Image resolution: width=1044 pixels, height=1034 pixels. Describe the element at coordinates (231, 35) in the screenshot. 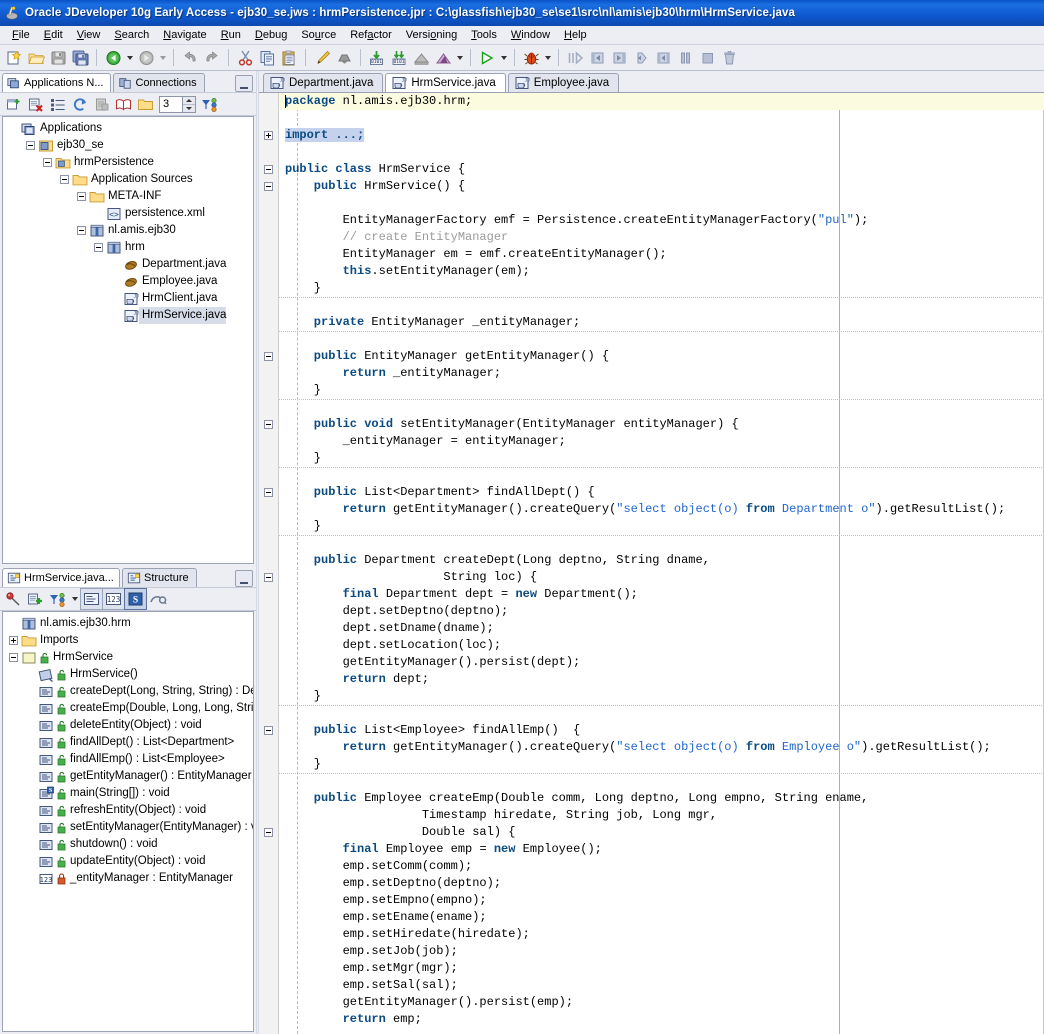

I see `menu-item-run: Run` at that location.